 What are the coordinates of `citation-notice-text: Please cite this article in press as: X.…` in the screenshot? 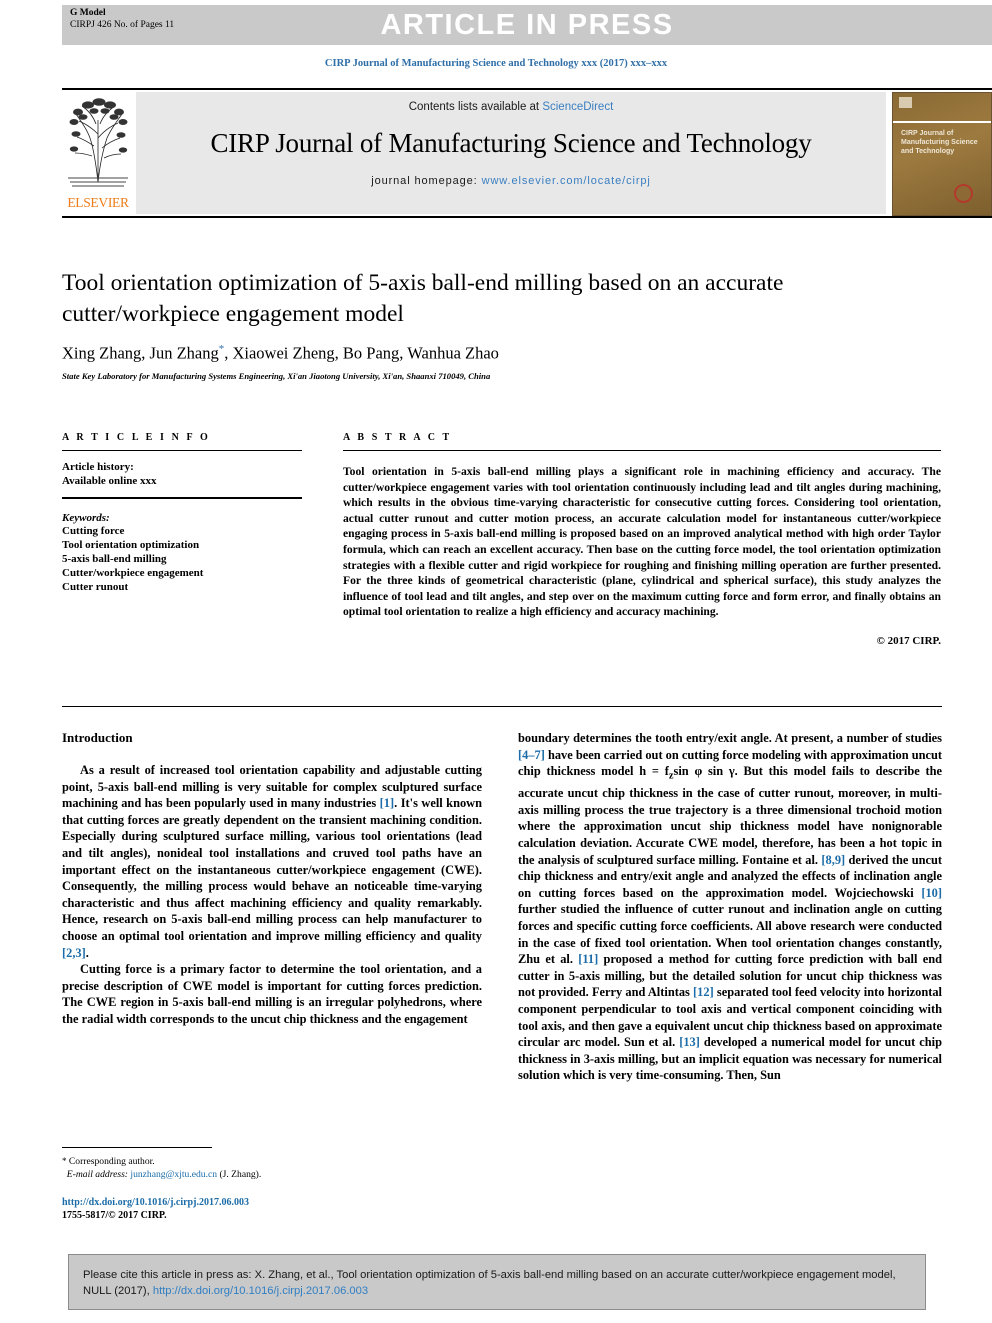 It's located at (498, 1283).